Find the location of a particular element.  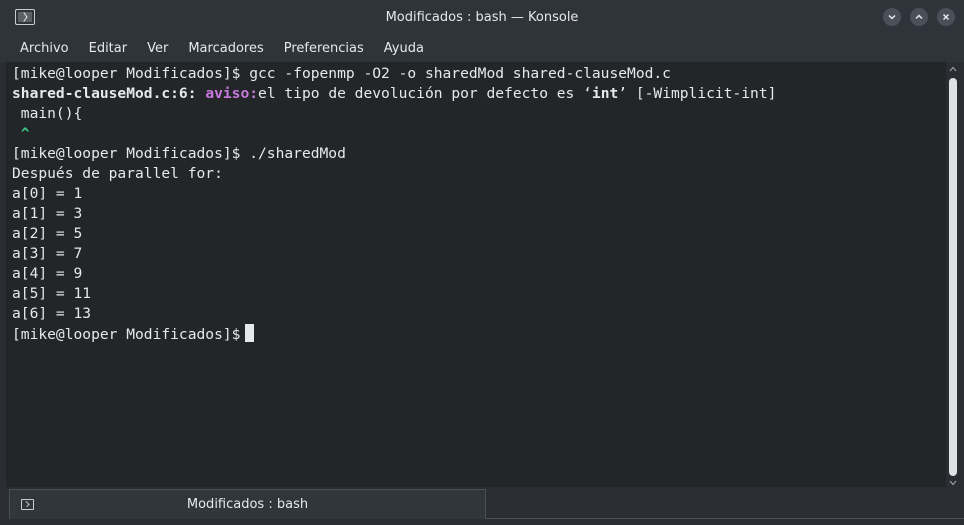

title-bar: Modificados : bash — Konsole is located at coordinates (482, 17).